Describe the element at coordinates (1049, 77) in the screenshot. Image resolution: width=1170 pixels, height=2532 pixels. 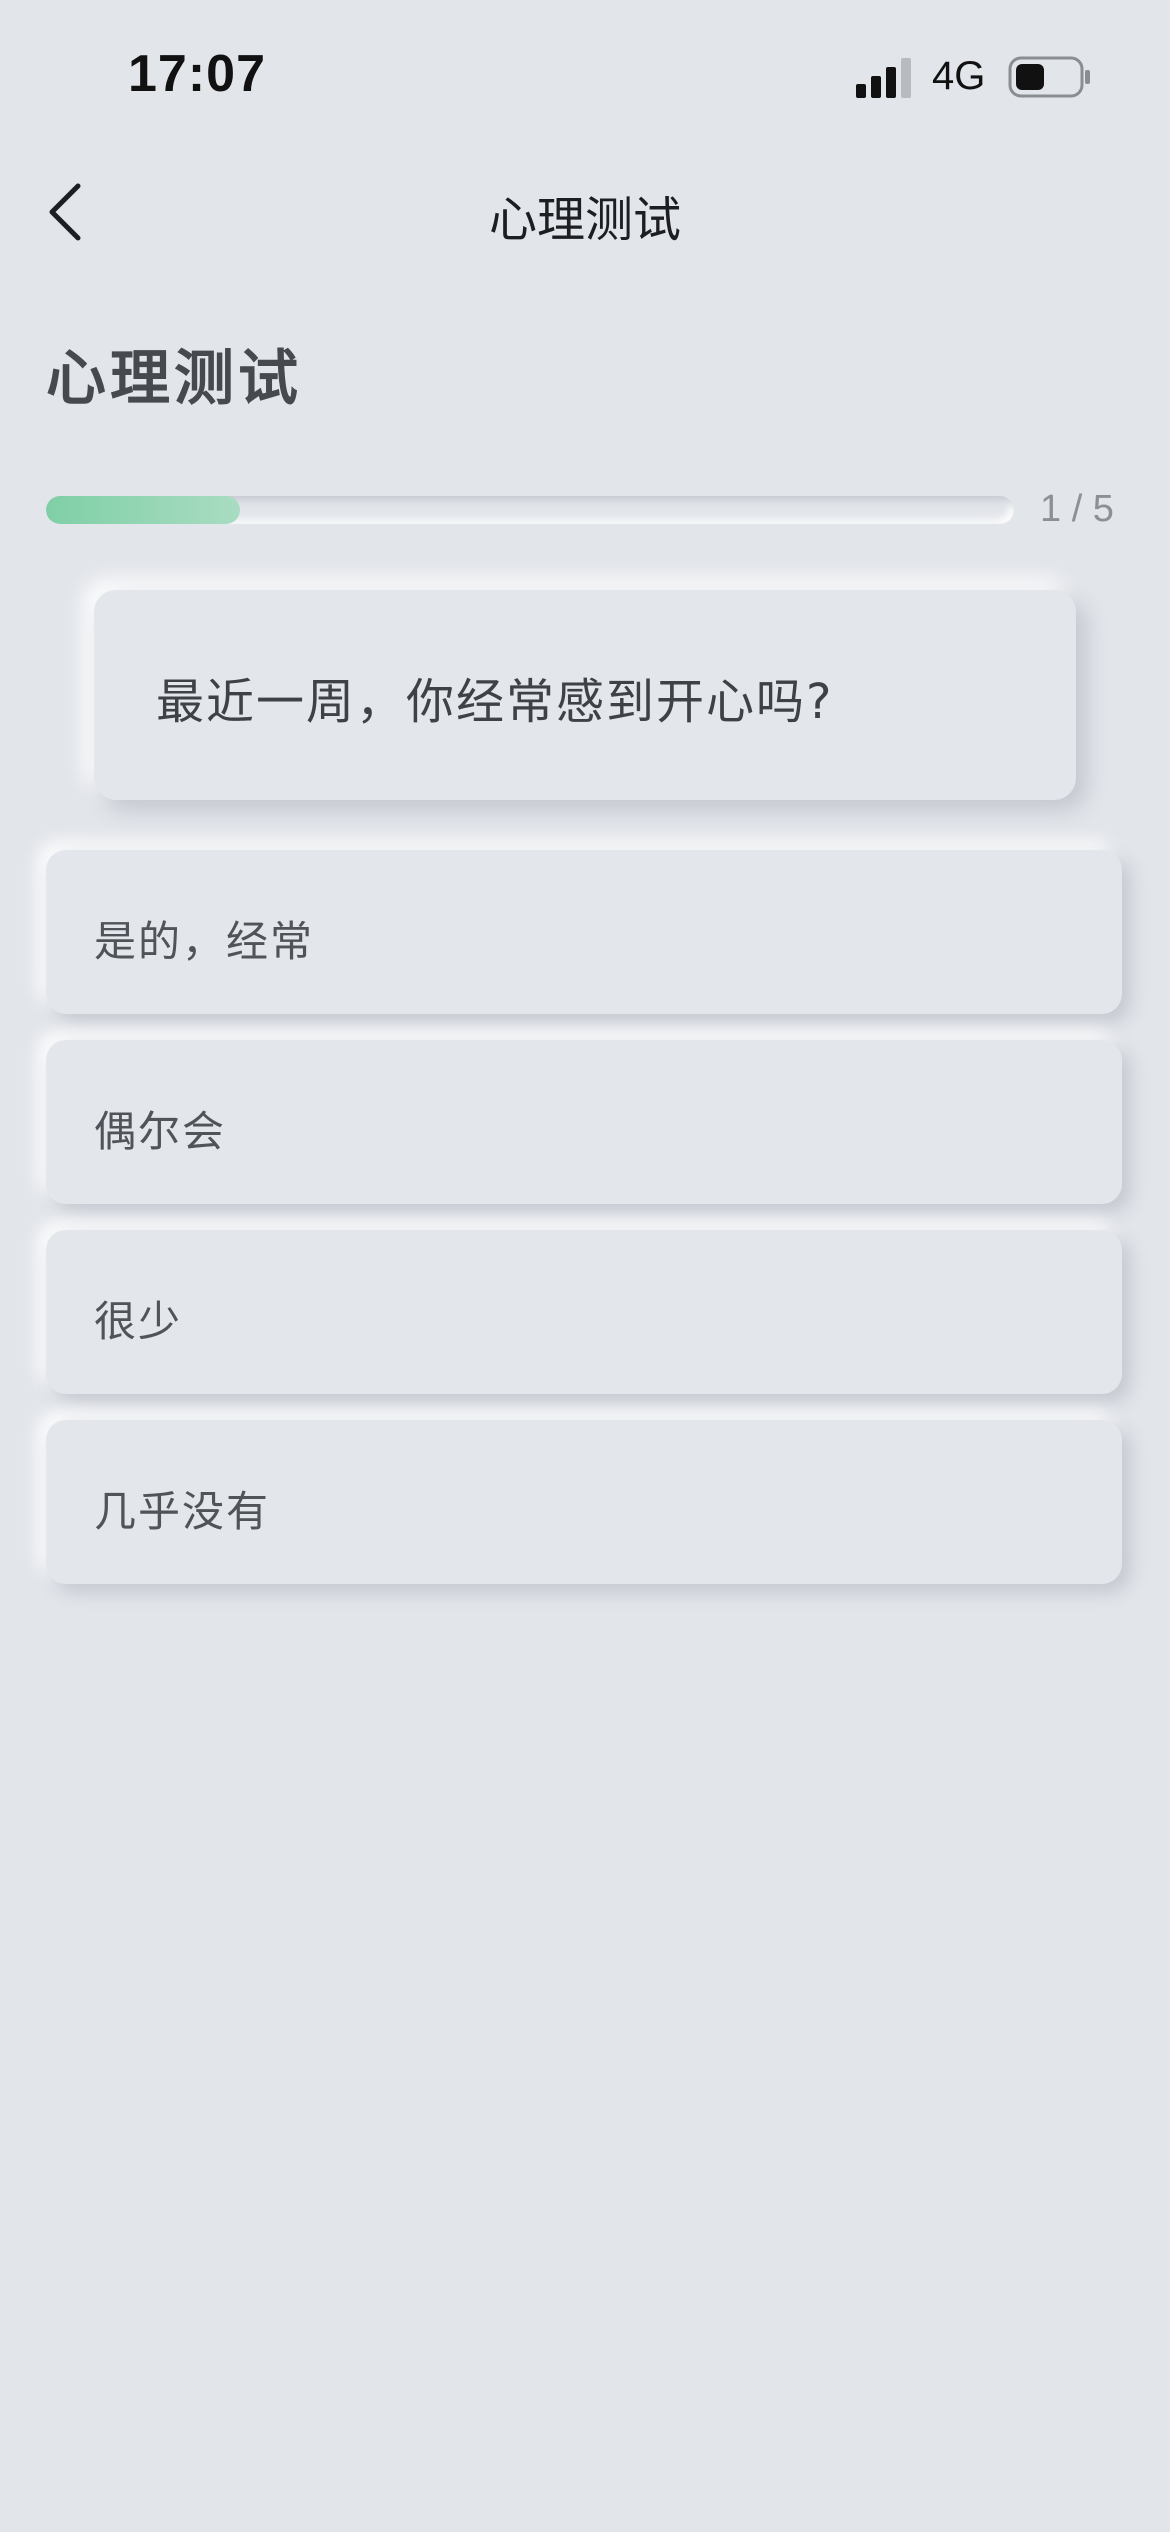
I see `battery-icon` at that location.